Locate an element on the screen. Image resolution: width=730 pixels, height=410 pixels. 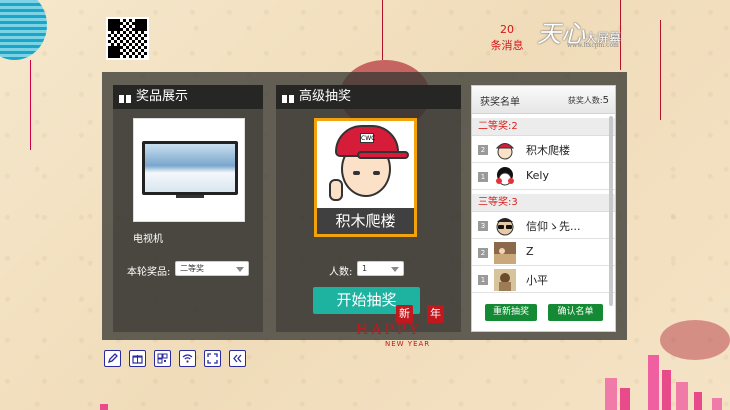
cap-logo: CWC is located at coordinates (368, 138).